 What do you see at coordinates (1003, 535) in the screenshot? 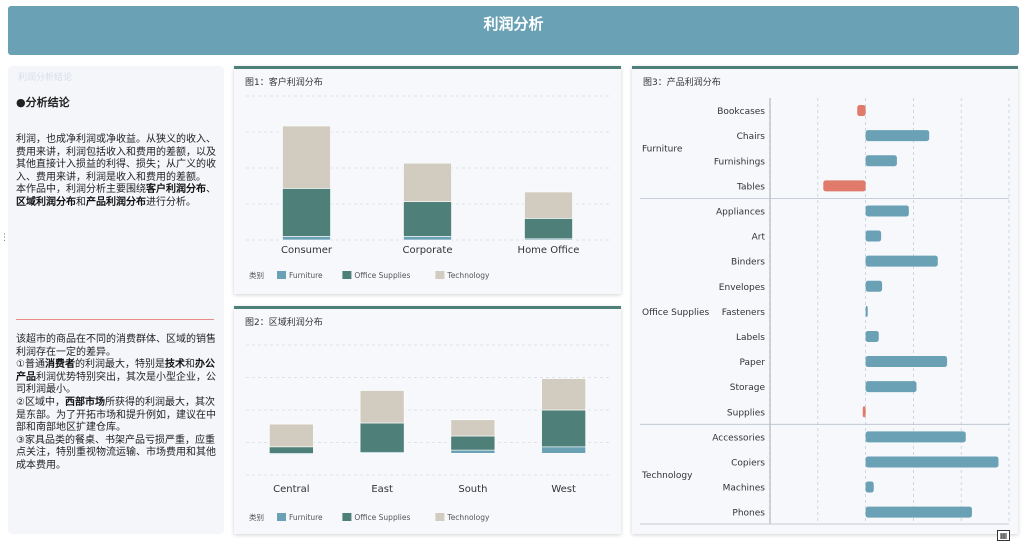
I see `table-view-icon: ▦` at bounding box center [1003, 535].